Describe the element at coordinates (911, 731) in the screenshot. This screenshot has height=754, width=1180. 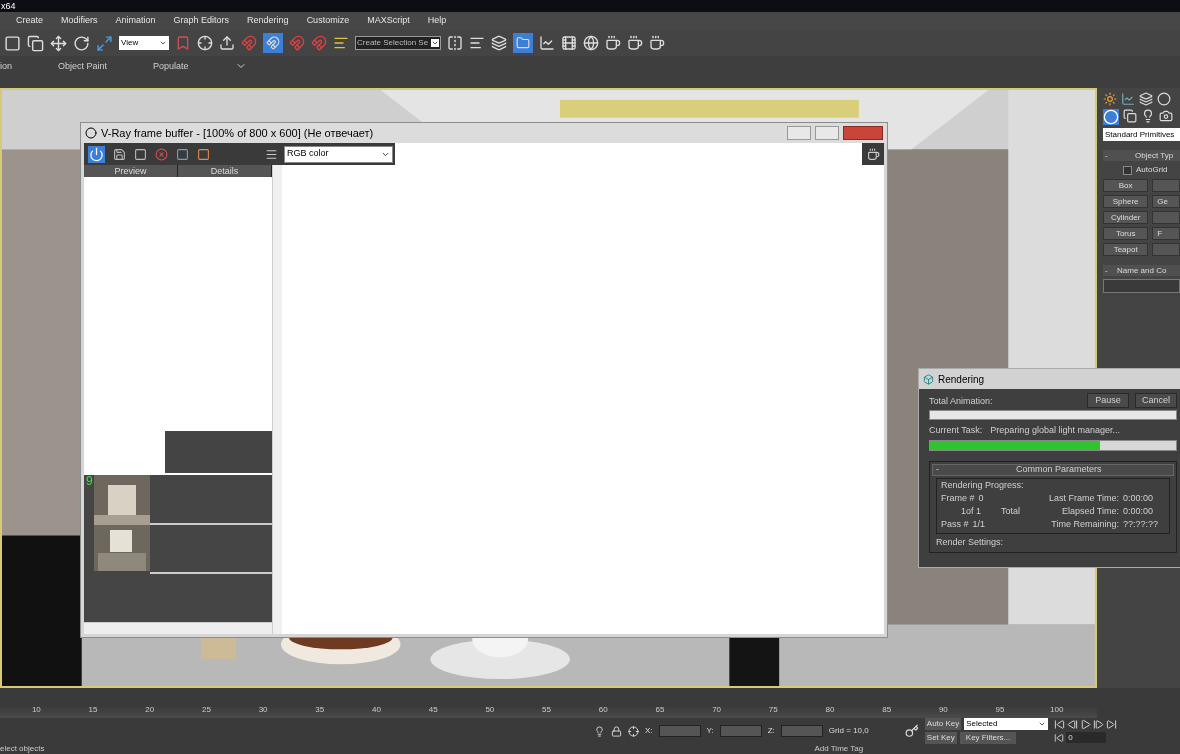
I see `key-icon` at that location.